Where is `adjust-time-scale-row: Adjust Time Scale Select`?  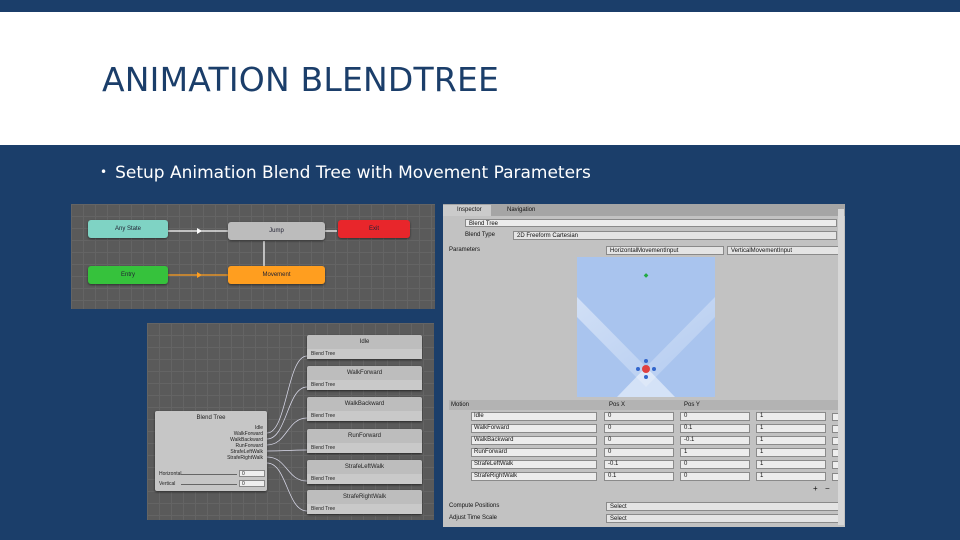
adjust-time-scale-row: Adjust Time Scale Select is located at coordinates (644, 518).